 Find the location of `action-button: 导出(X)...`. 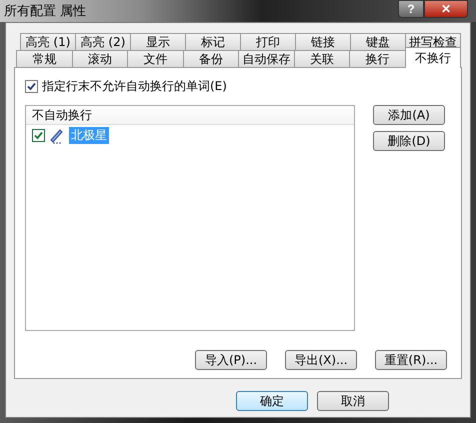

action-button: 导出(X)... is located at coordinates (321, 360).